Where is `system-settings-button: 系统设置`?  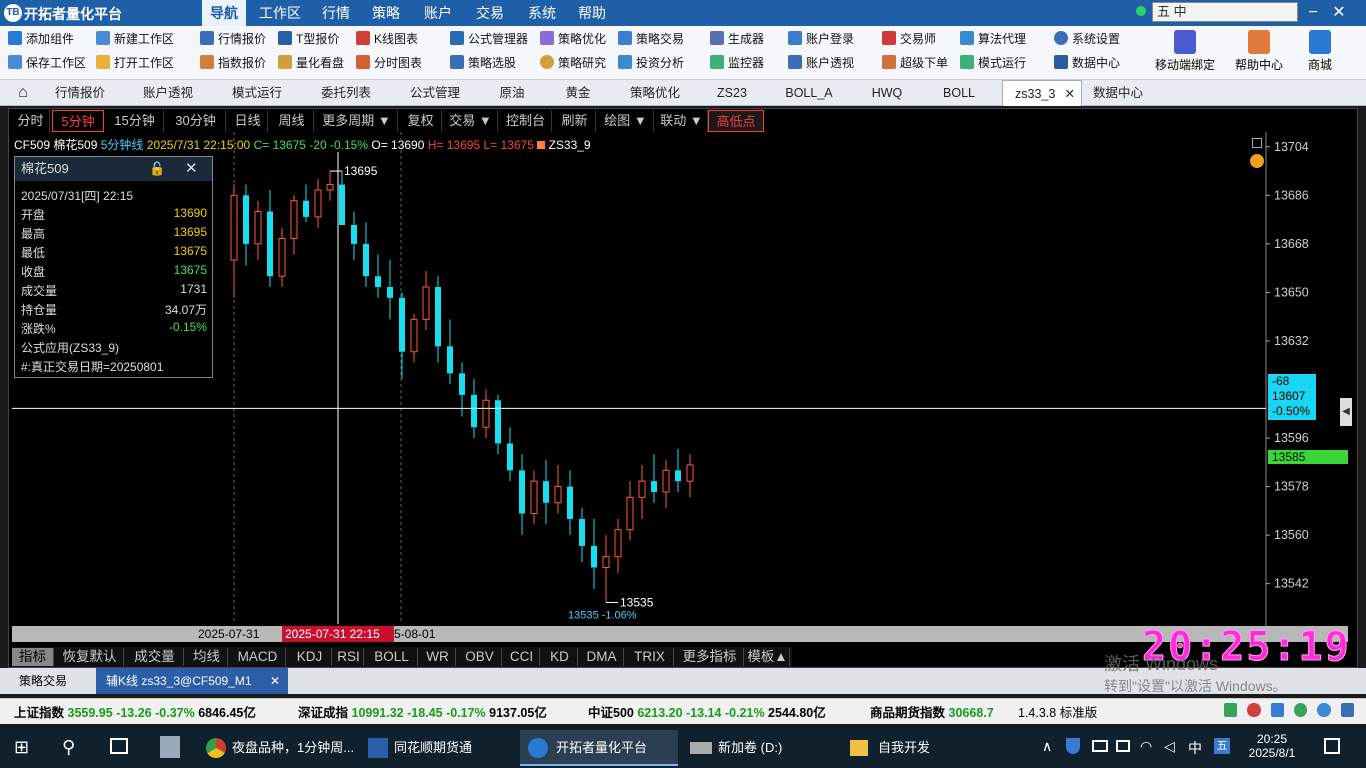
system-settings-button: 系统设置 is located at coordinates (1087, 39).